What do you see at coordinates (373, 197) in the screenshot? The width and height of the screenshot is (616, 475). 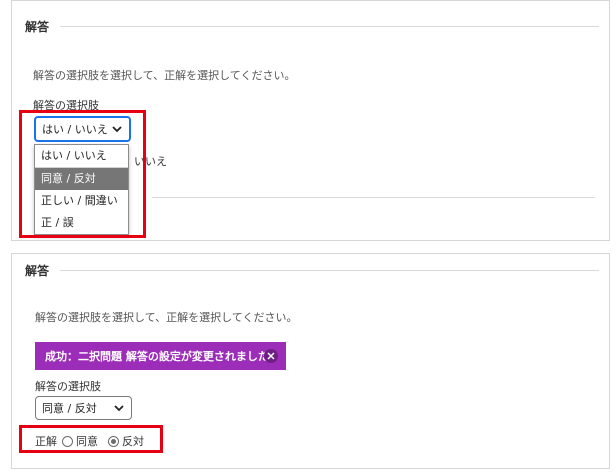 I see `faint-divider` at bounding box center [373, 197].